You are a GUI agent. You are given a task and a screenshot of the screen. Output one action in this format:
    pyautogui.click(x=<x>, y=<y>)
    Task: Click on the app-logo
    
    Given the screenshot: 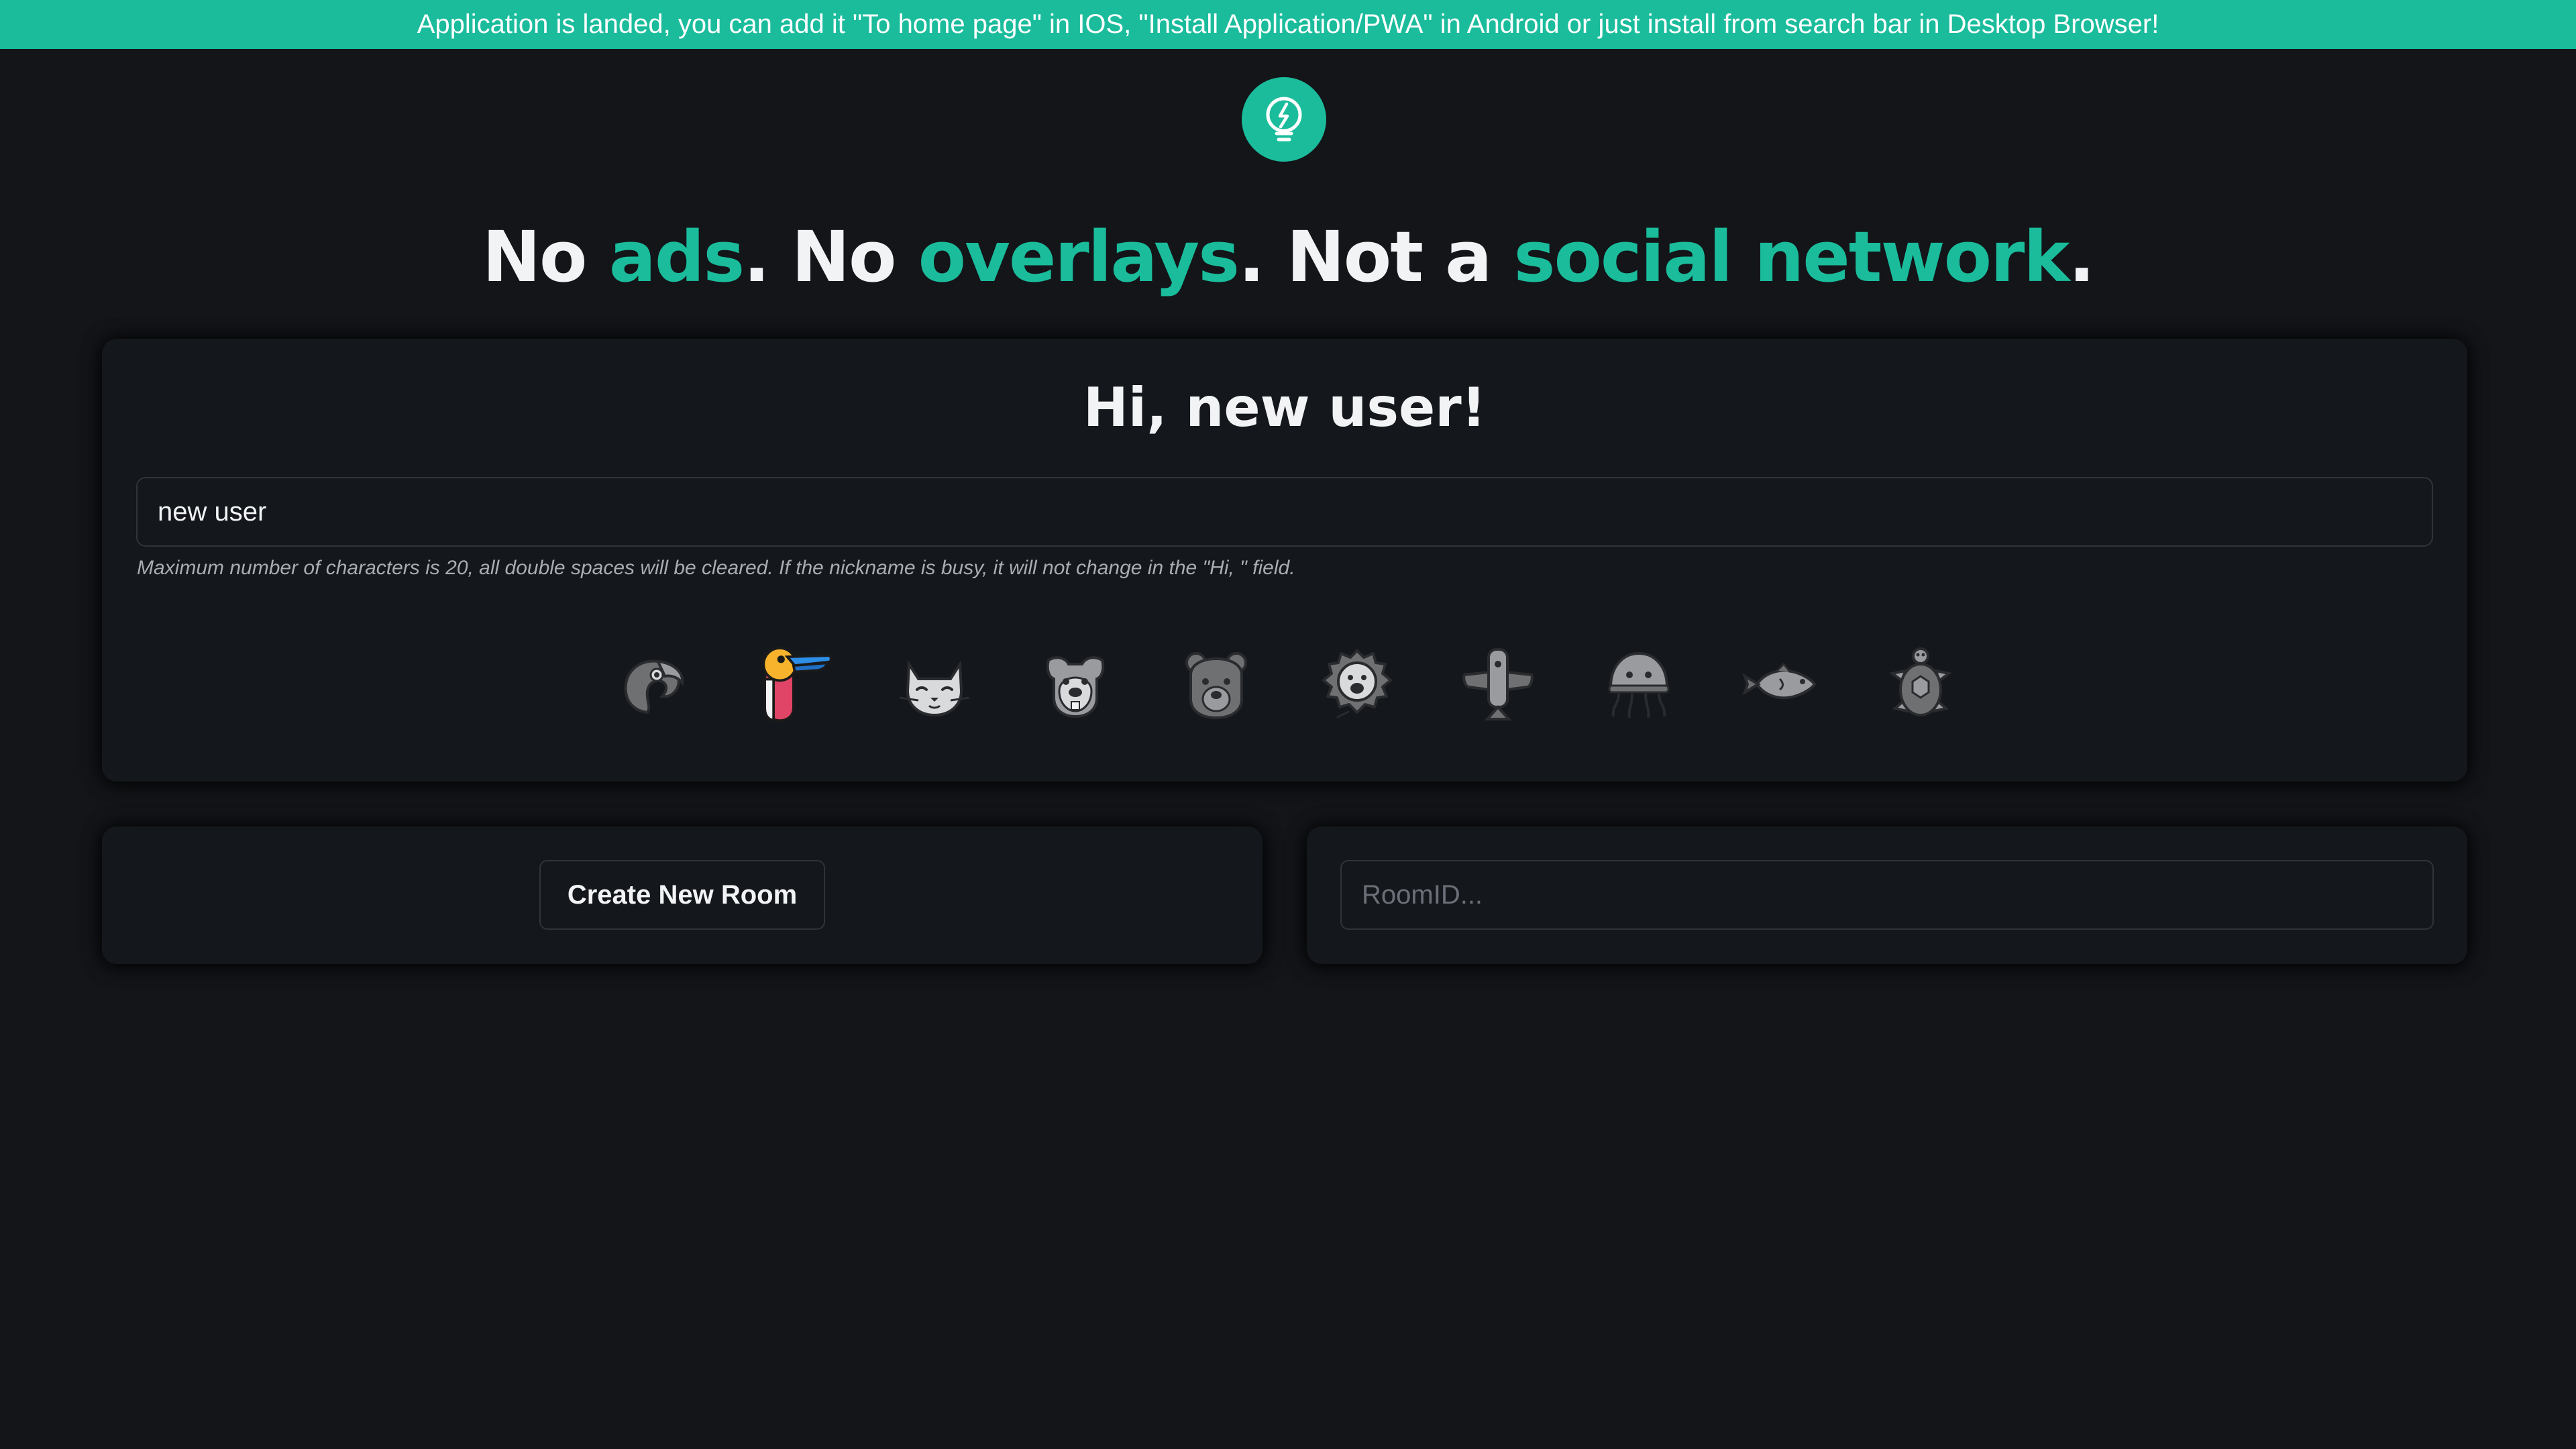 What is the action you would take?
    pyautogui.click(x=1284, y=119)
    